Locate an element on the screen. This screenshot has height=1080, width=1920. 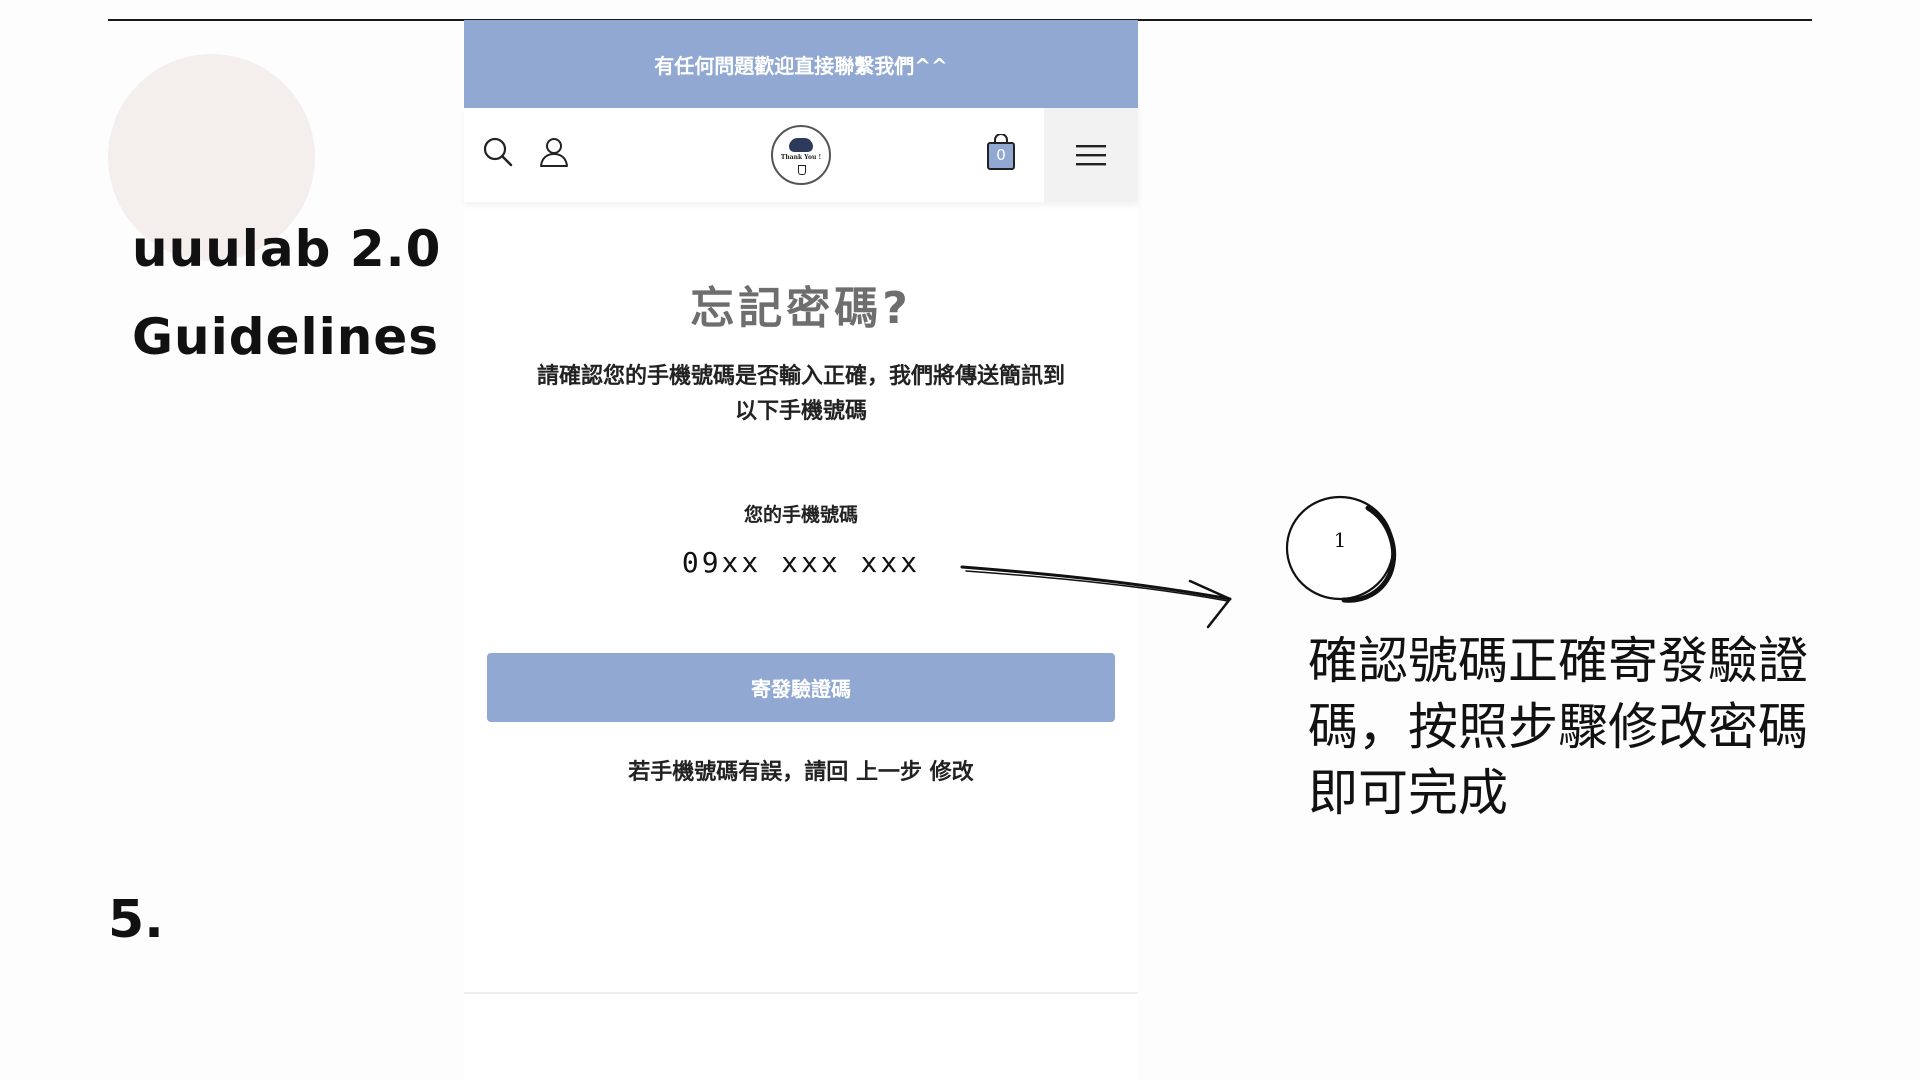
arrow-icon is located at coordinates (1096, 597).